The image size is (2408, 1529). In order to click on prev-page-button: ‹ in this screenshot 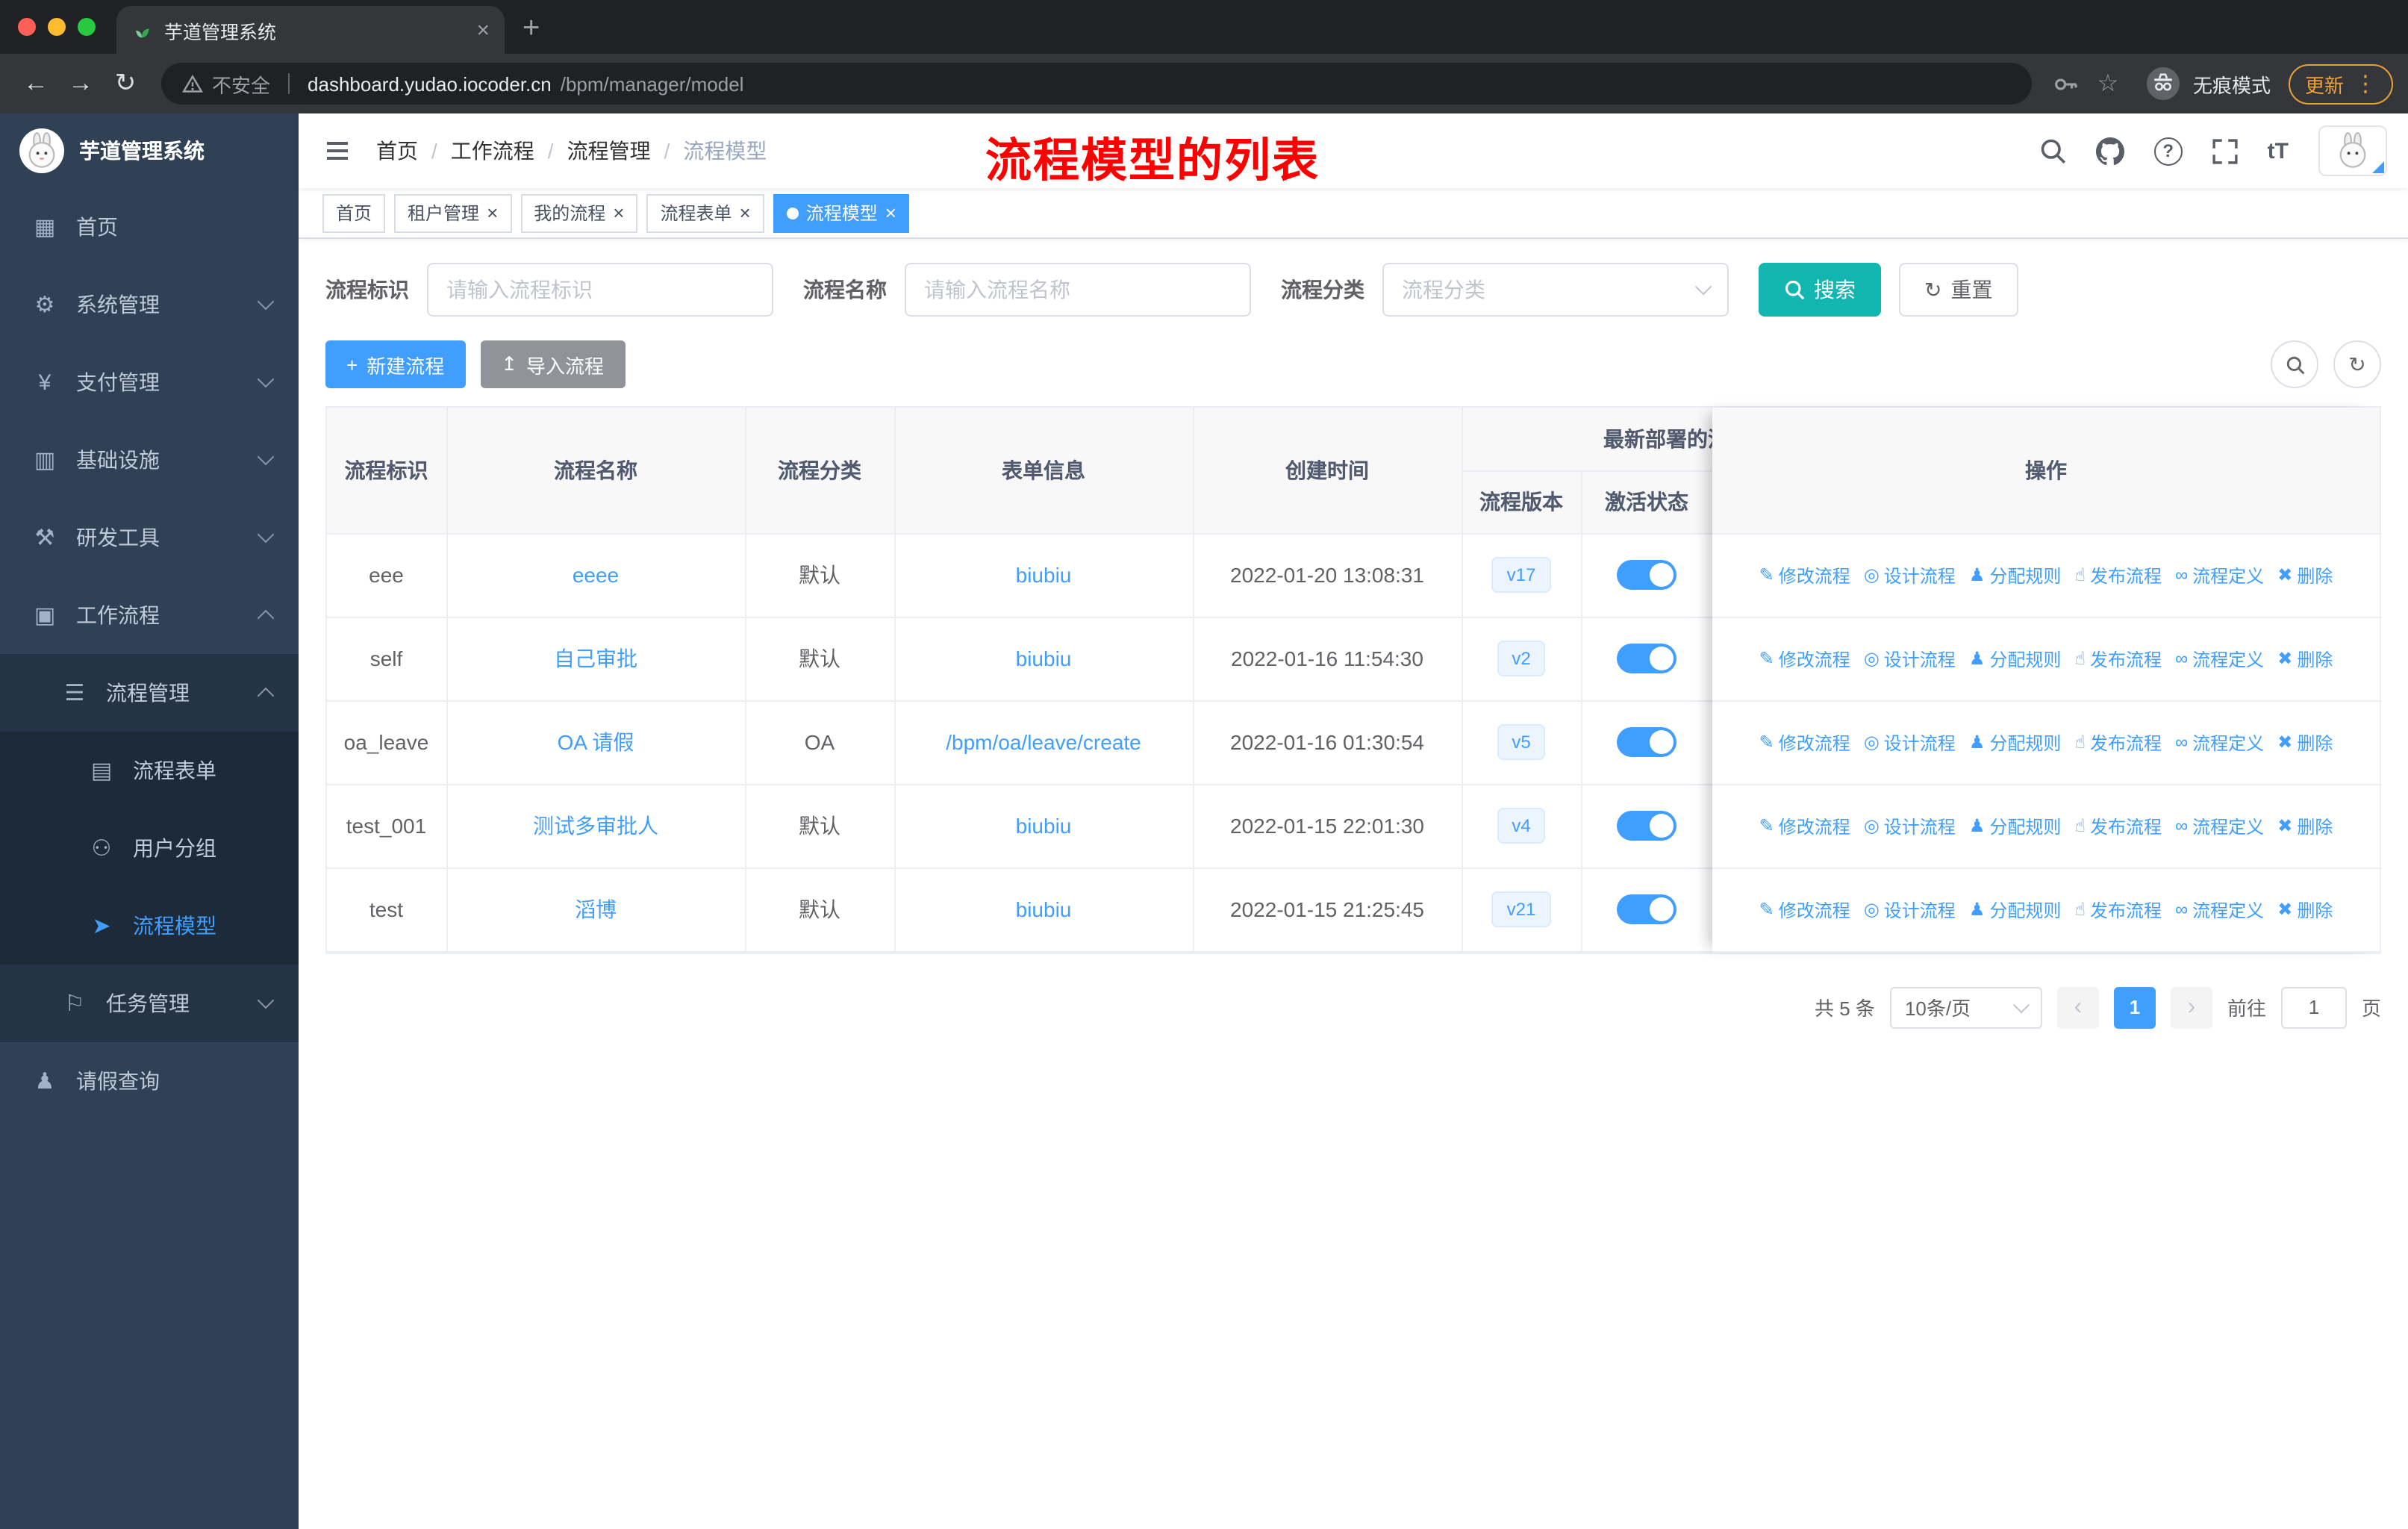, I will do `click(2077, 1007)`.